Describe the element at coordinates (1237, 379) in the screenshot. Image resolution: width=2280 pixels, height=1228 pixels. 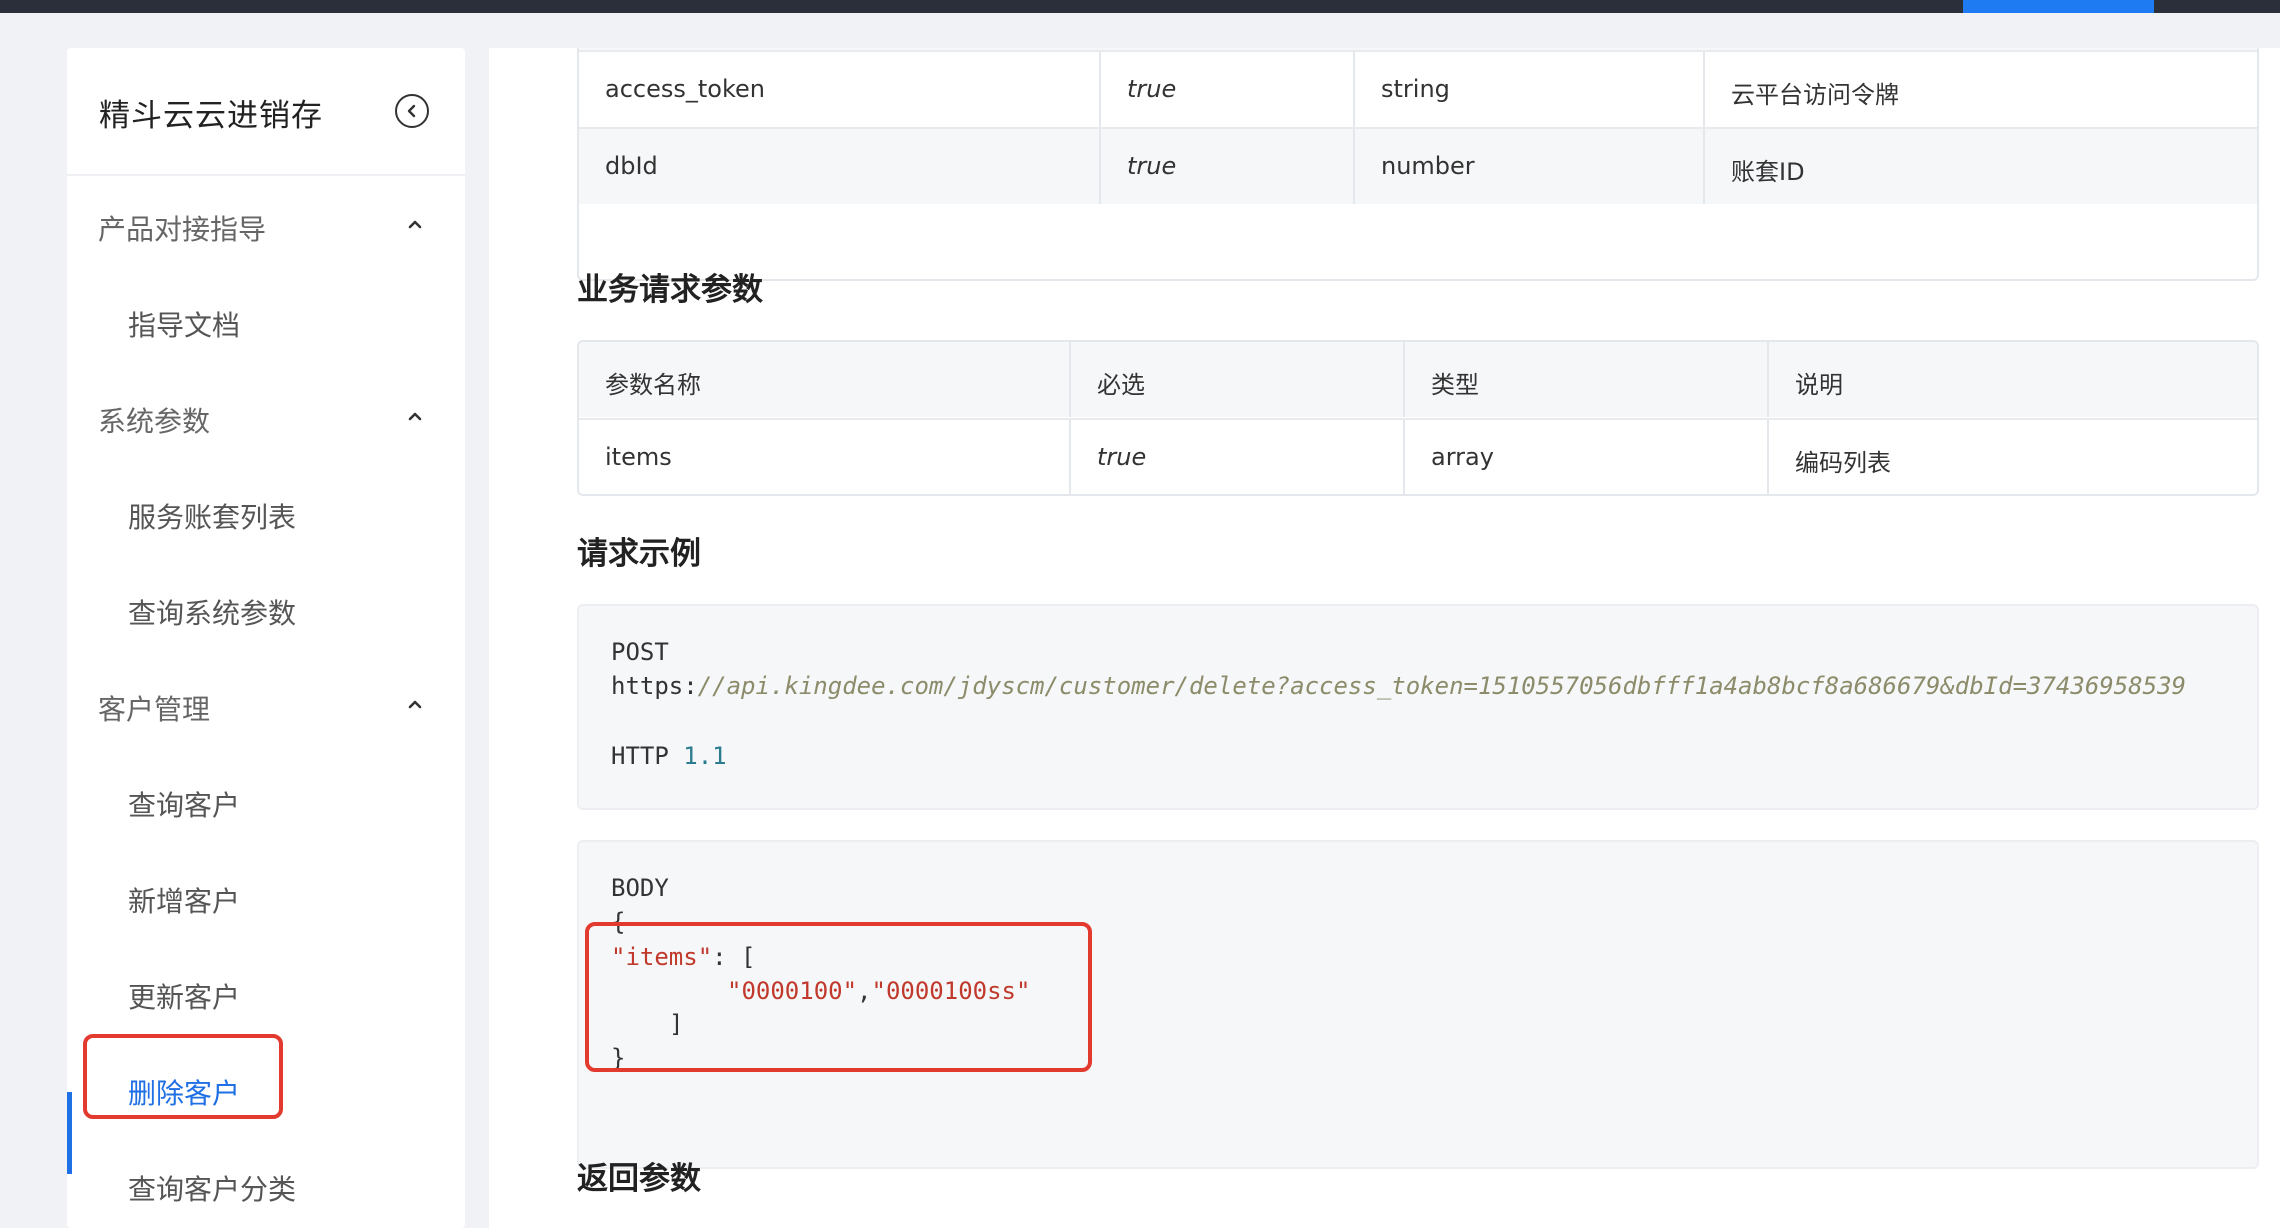
I see `table-header-cell: 必选` at that location.